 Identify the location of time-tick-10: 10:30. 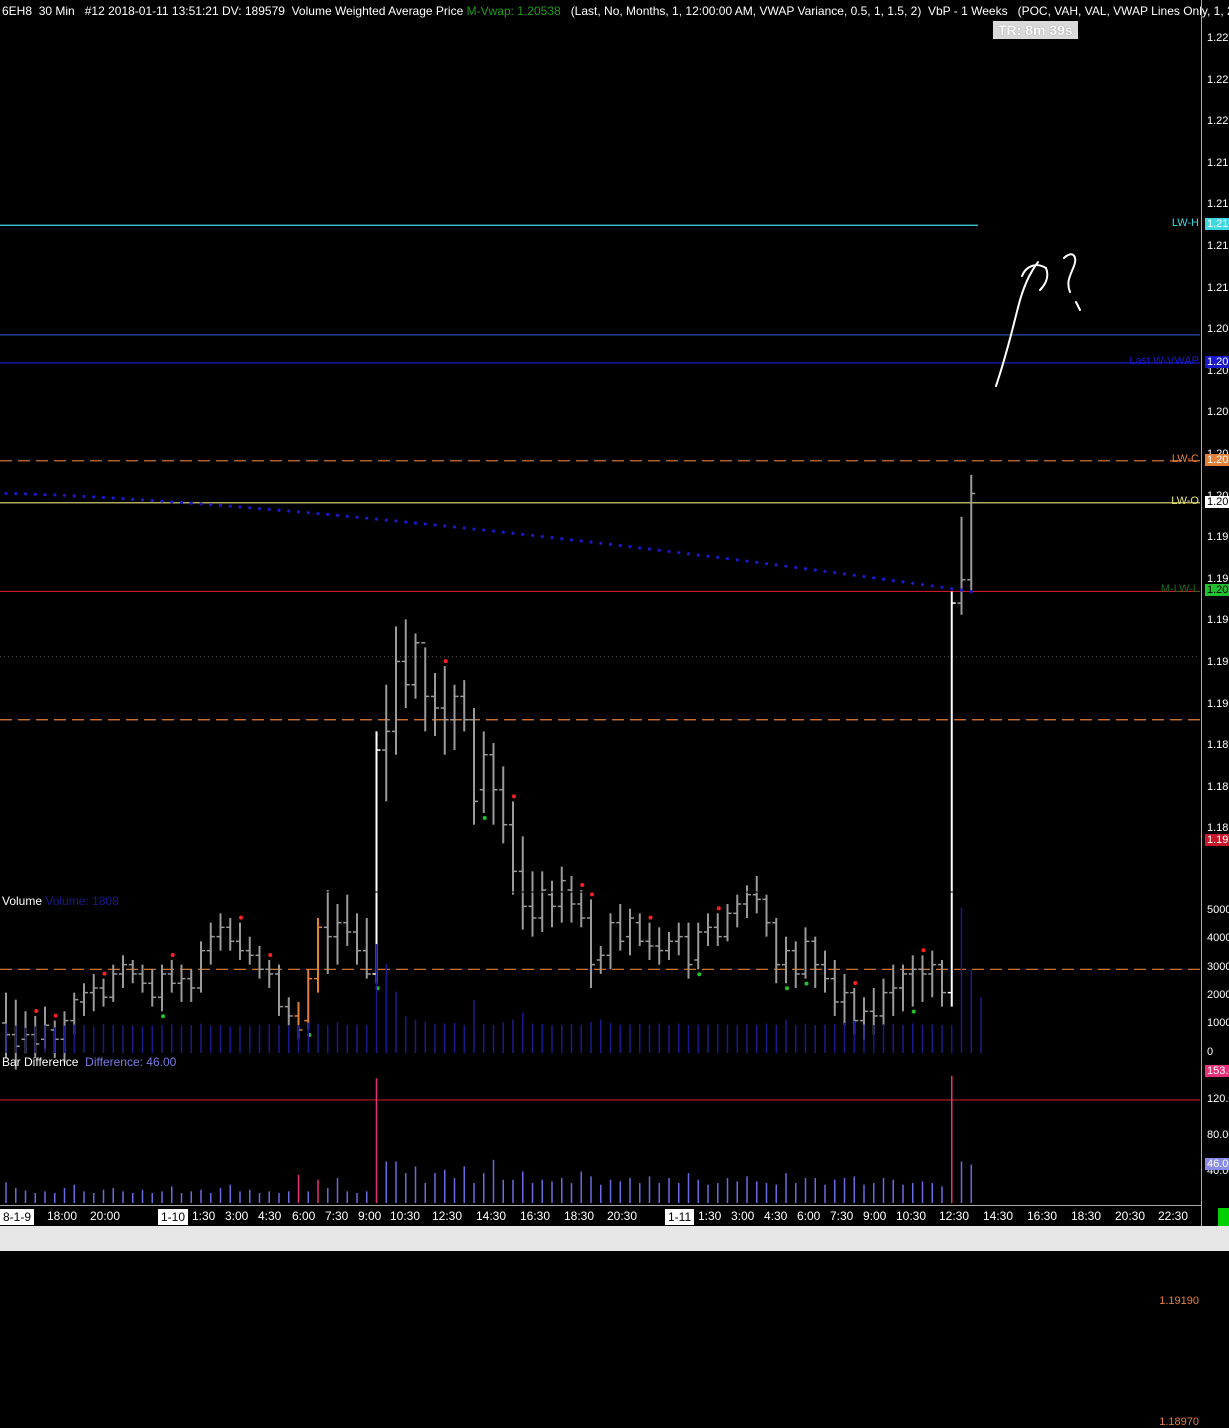
(405, 1216).